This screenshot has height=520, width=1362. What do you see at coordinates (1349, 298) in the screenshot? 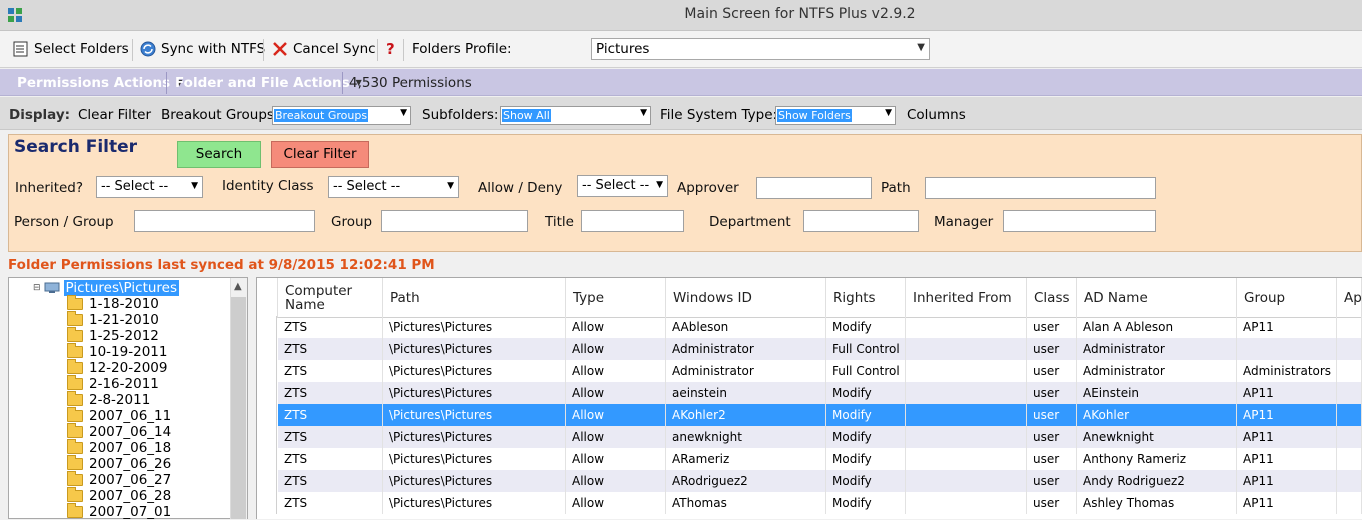
I see `column-header: Ap` at bounding box center [1349, 298].